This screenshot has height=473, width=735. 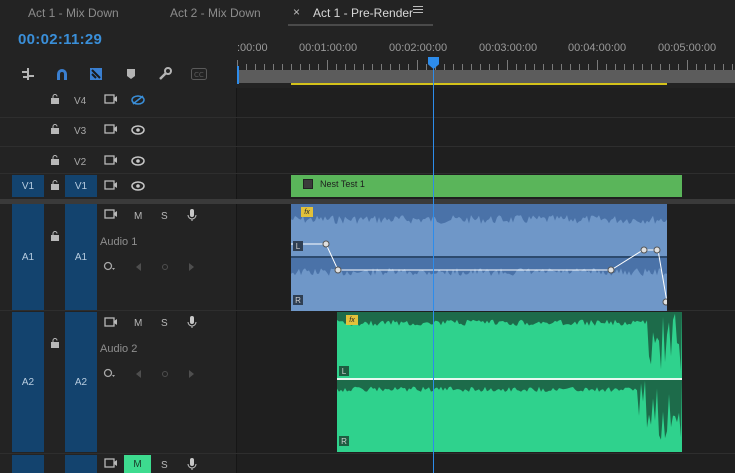 I want to click on video-clip-nest-test-1: Nest Test 1, so click(x=486, y=186).